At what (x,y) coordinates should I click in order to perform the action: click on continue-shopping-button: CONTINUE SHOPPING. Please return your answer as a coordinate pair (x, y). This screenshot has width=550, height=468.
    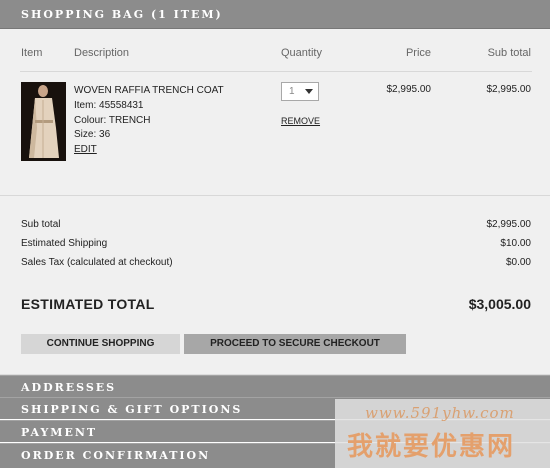
    Looking at the image, I should click on (100, 344).